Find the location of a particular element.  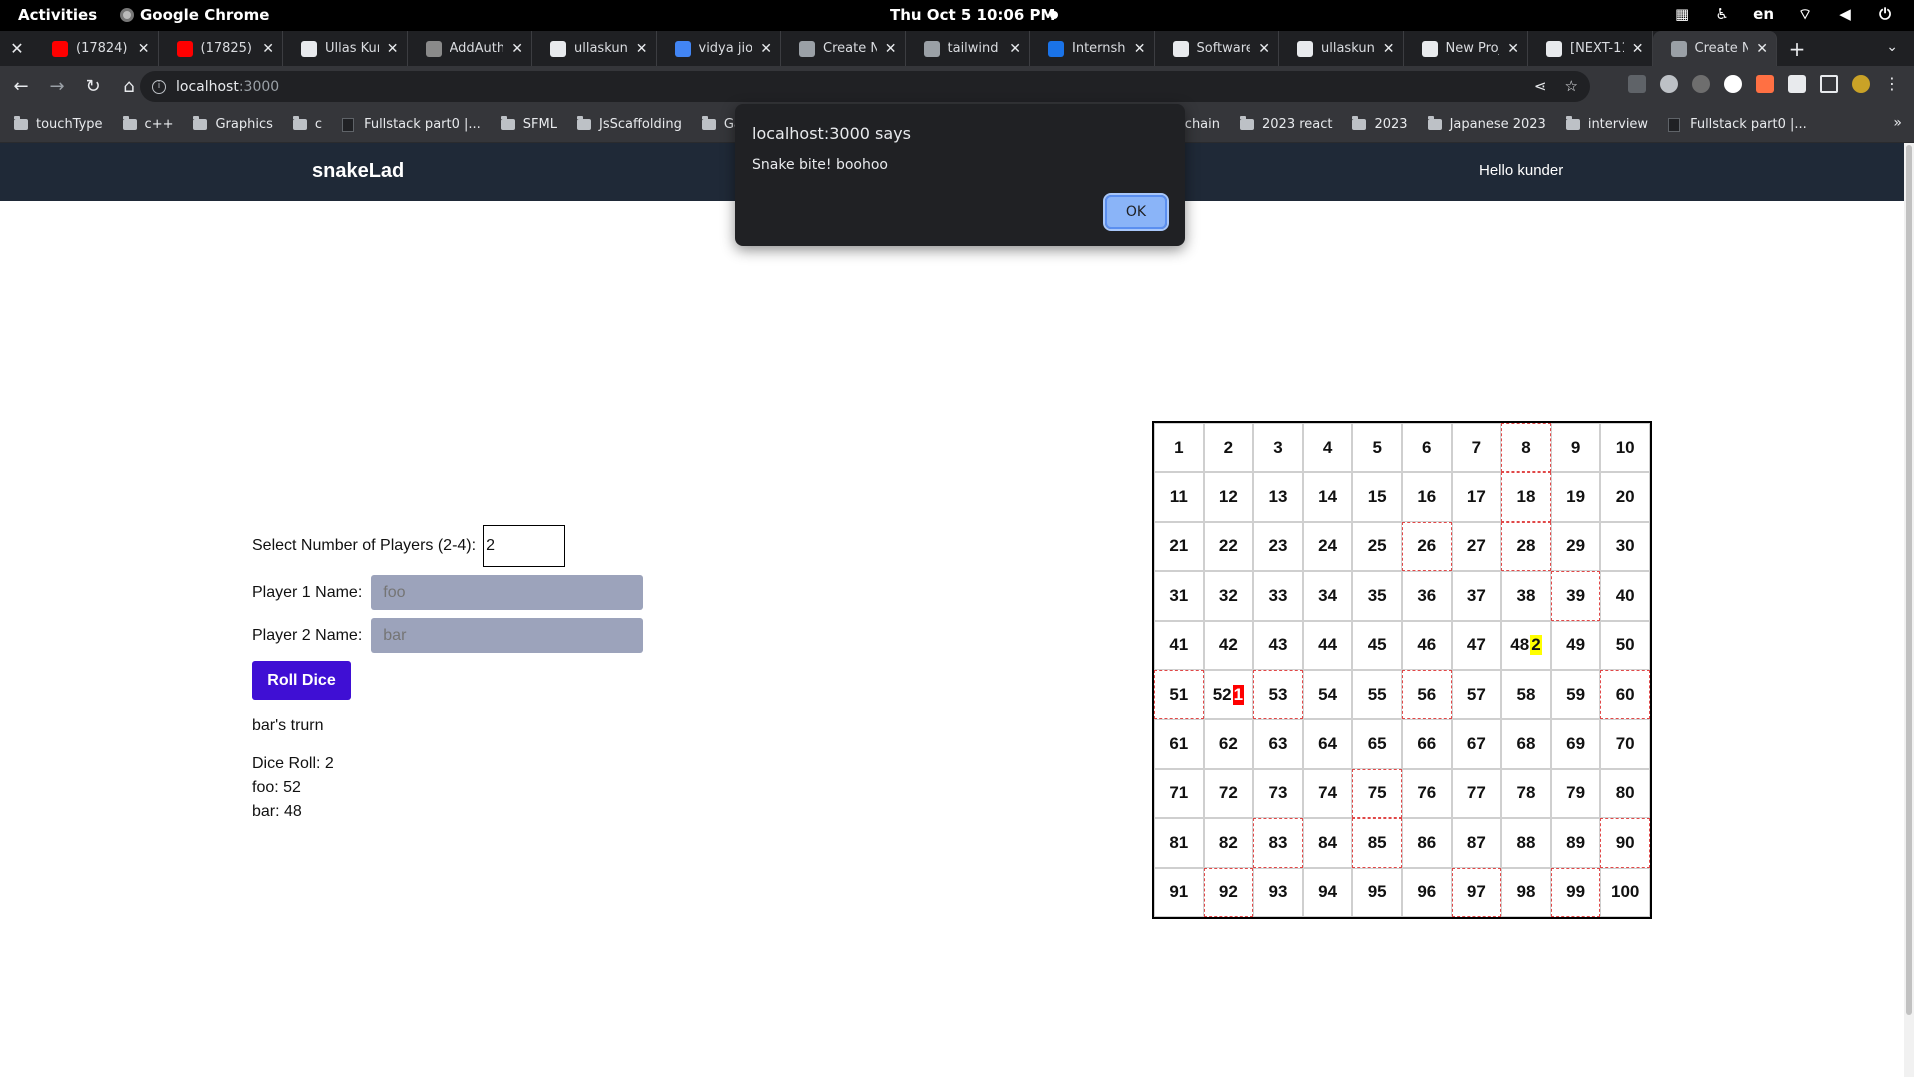

cell-number: 48 is located at coordinates (1520, 645).